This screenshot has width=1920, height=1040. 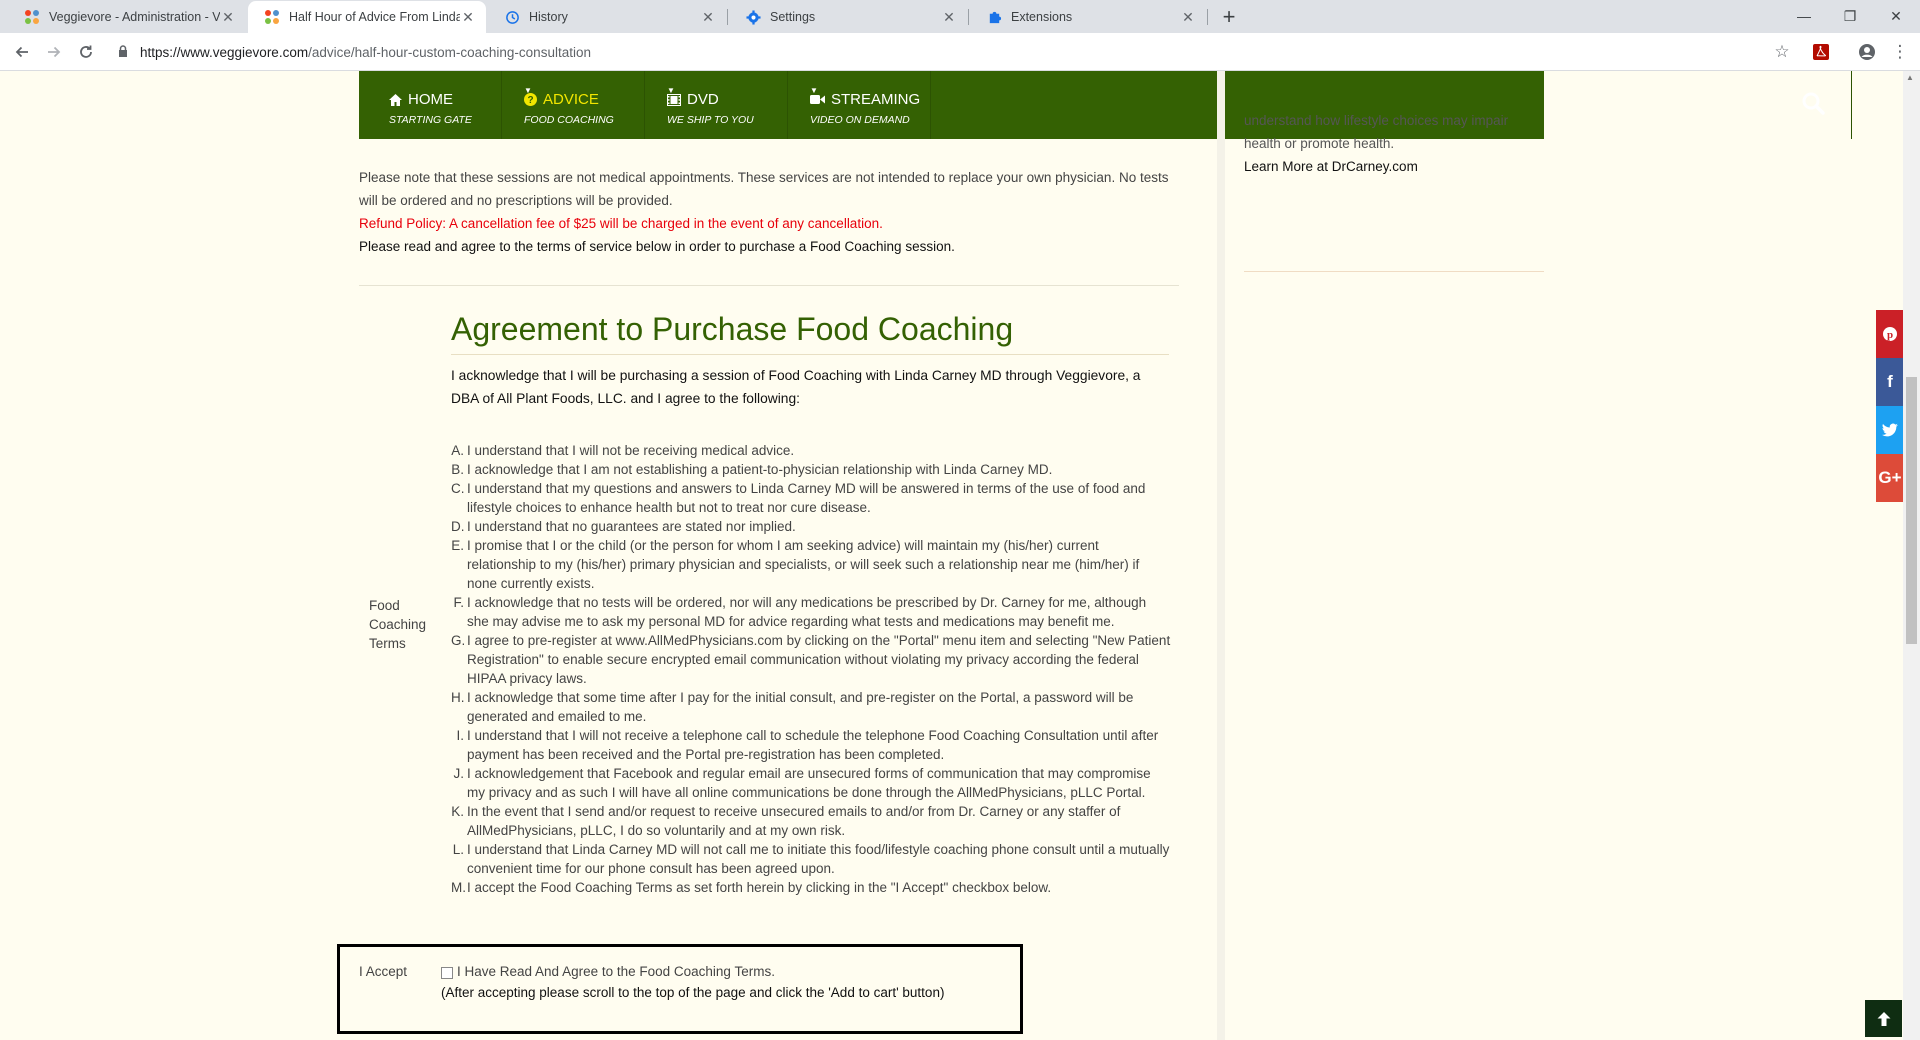 What do you see at coordinates (569, 120) in the screenshot?
I see `nav-sublabel: FOOD COACHING` at bounding box center [569, 120].